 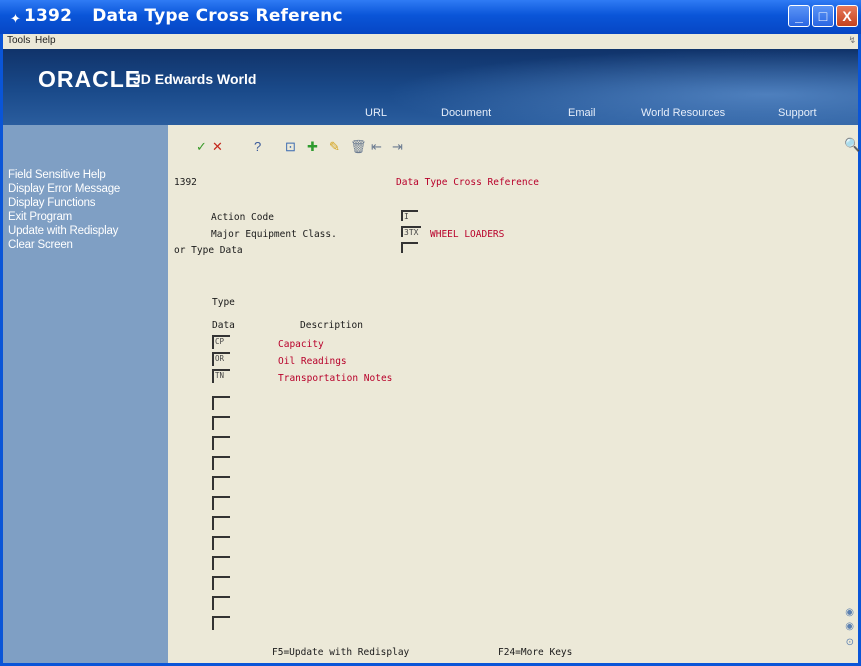 I want to click on next-page-icon: ⇥, so click(x=397, y=147).